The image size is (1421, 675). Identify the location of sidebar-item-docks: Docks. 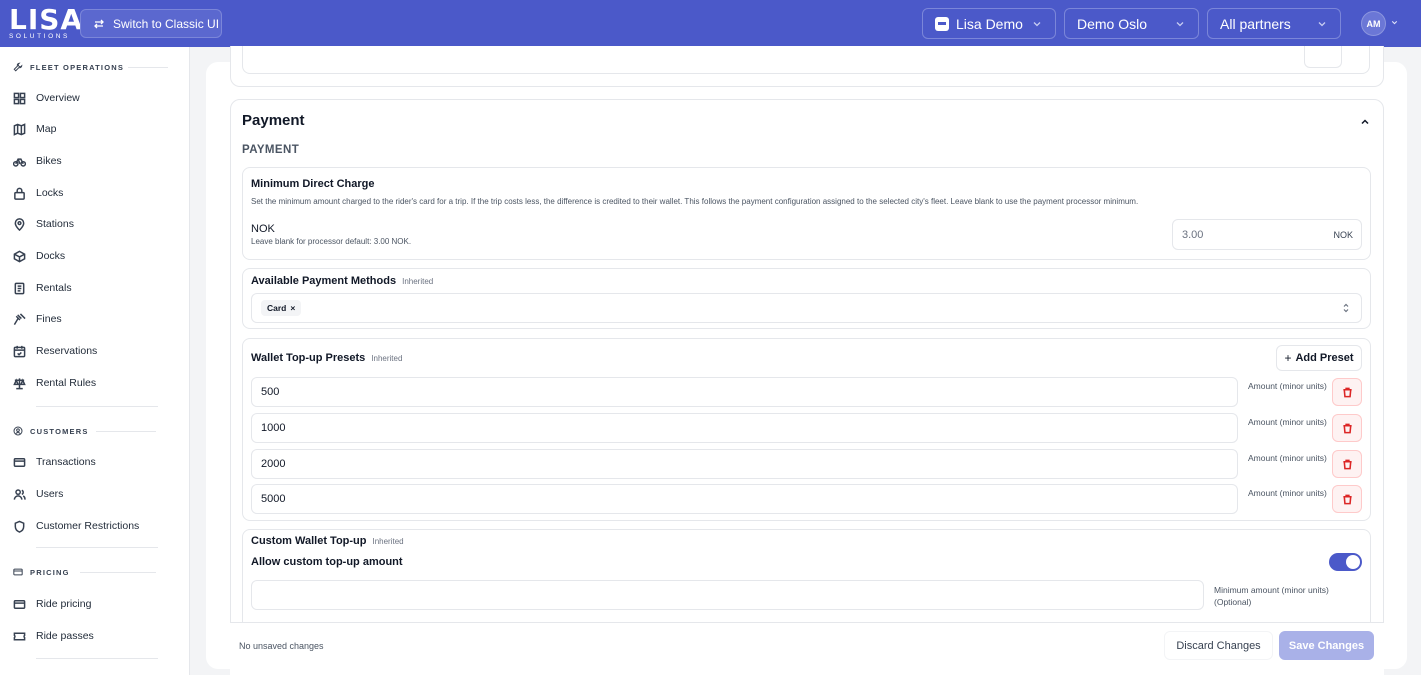
(39, 256).